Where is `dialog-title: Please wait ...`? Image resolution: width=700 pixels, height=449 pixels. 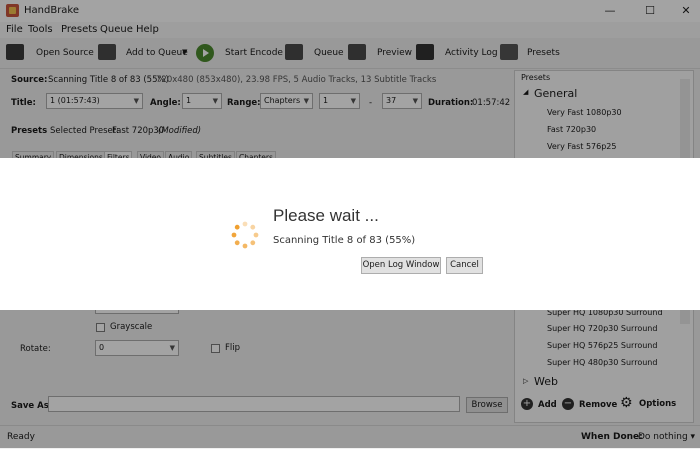
dialog-title: Please wait ... is located at coordinates (326, 215).